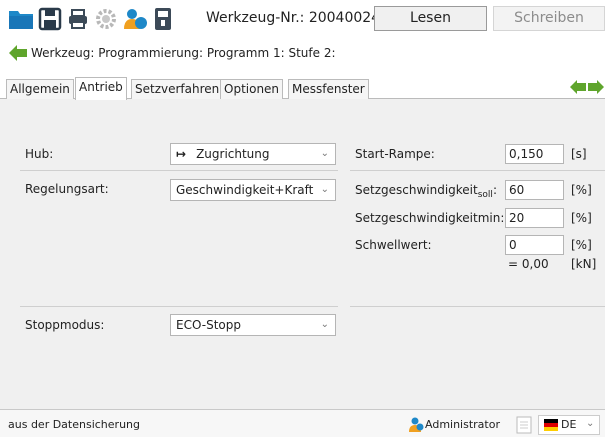 The width and height of the screenshot is (605, 437). I want to click on language-select: DE ⌄, so click(569, 425).